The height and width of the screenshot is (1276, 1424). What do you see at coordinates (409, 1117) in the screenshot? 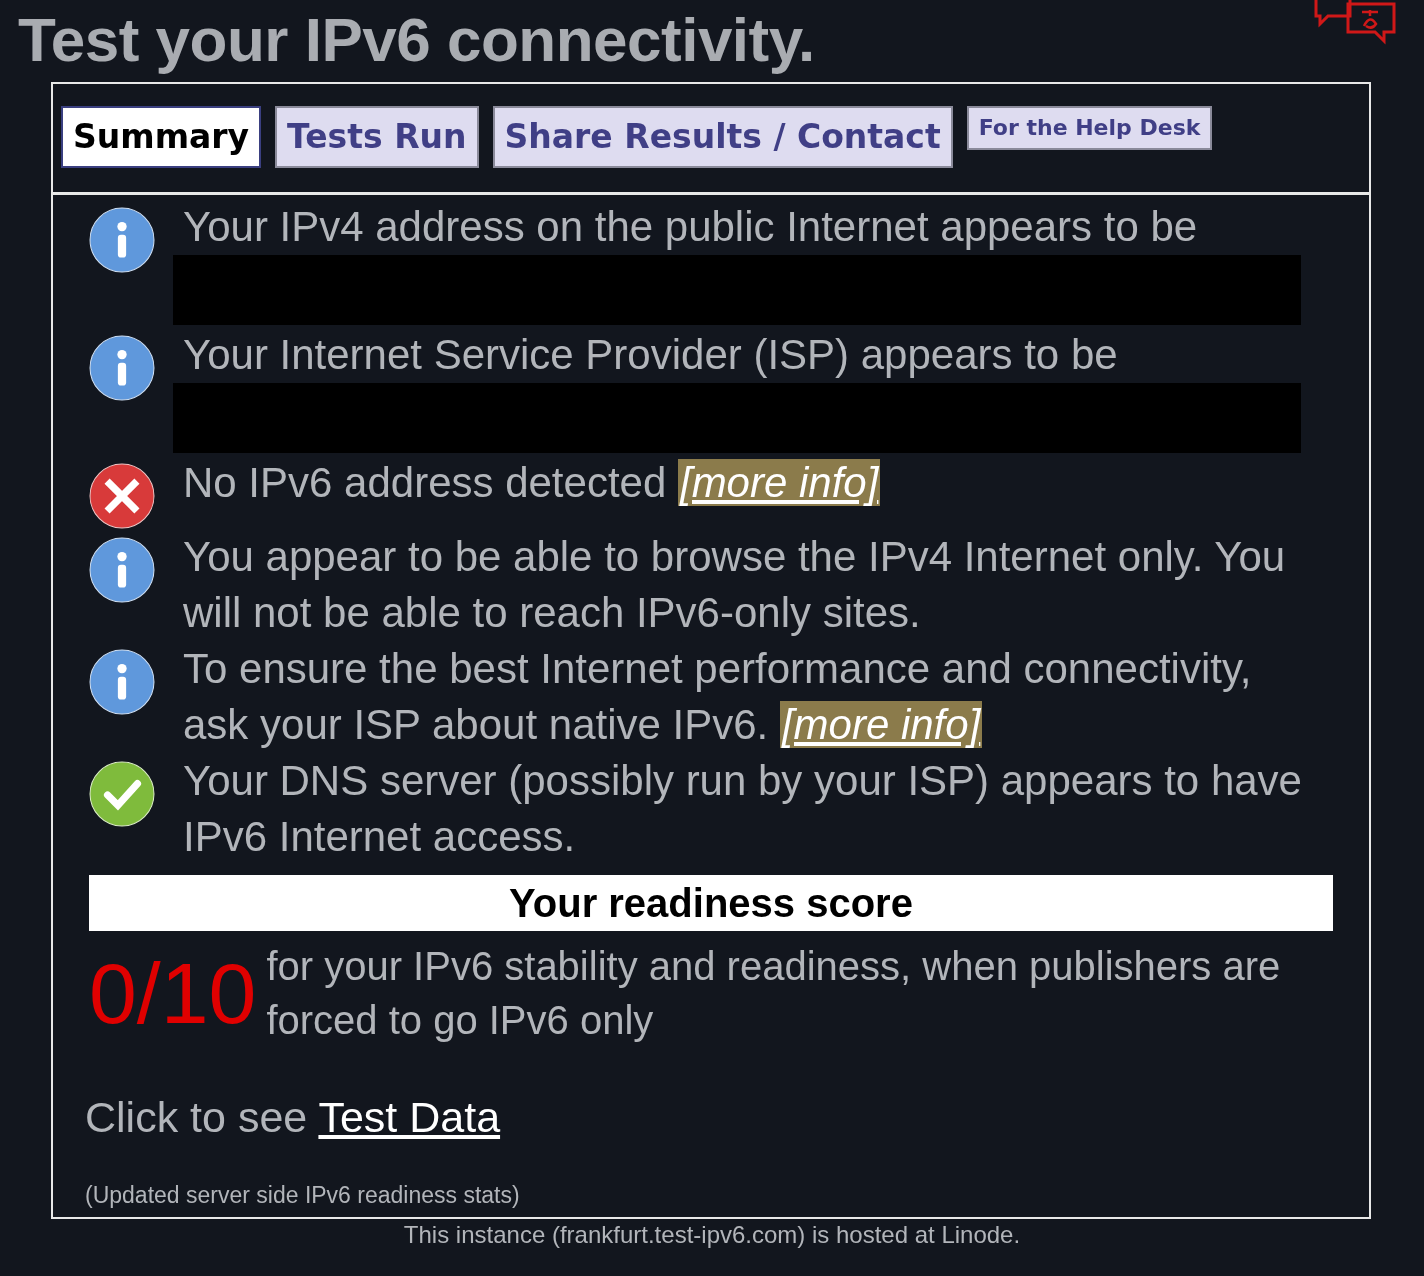
I see `test-data-link: Test Data` at bounding box center [409, 1117].